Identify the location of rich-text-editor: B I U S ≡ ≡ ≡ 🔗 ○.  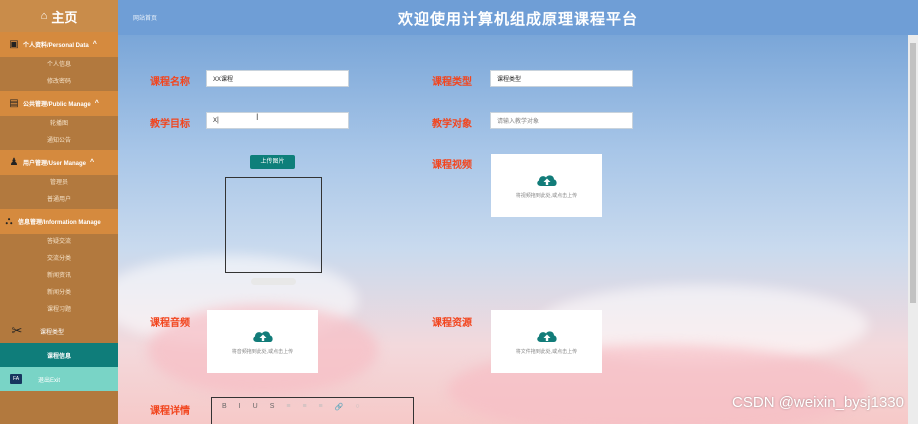
(312, 410).